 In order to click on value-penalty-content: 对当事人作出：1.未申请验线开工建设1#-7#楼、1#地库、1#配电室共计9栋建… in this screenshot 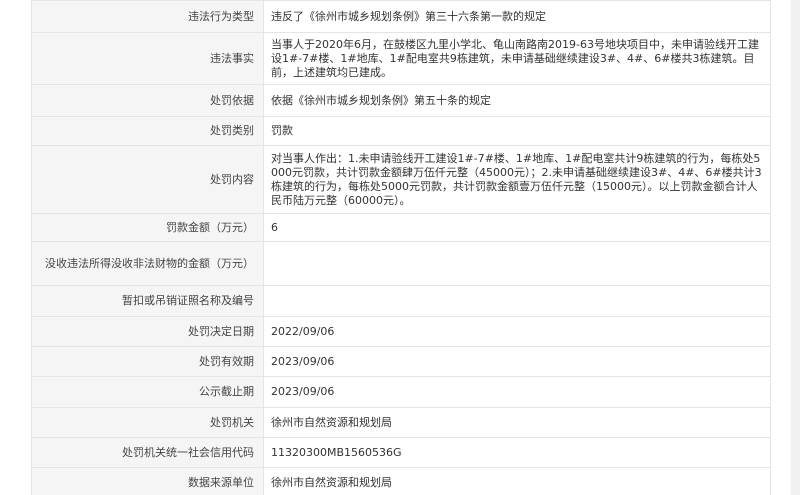, I will do `click(517, 179)`.